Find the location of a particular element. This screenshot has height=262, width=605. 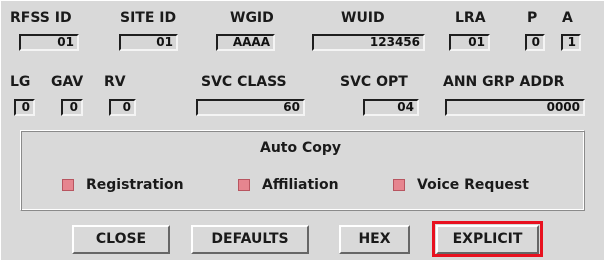

rv-field: 0 is located at coordinates (122, 107).